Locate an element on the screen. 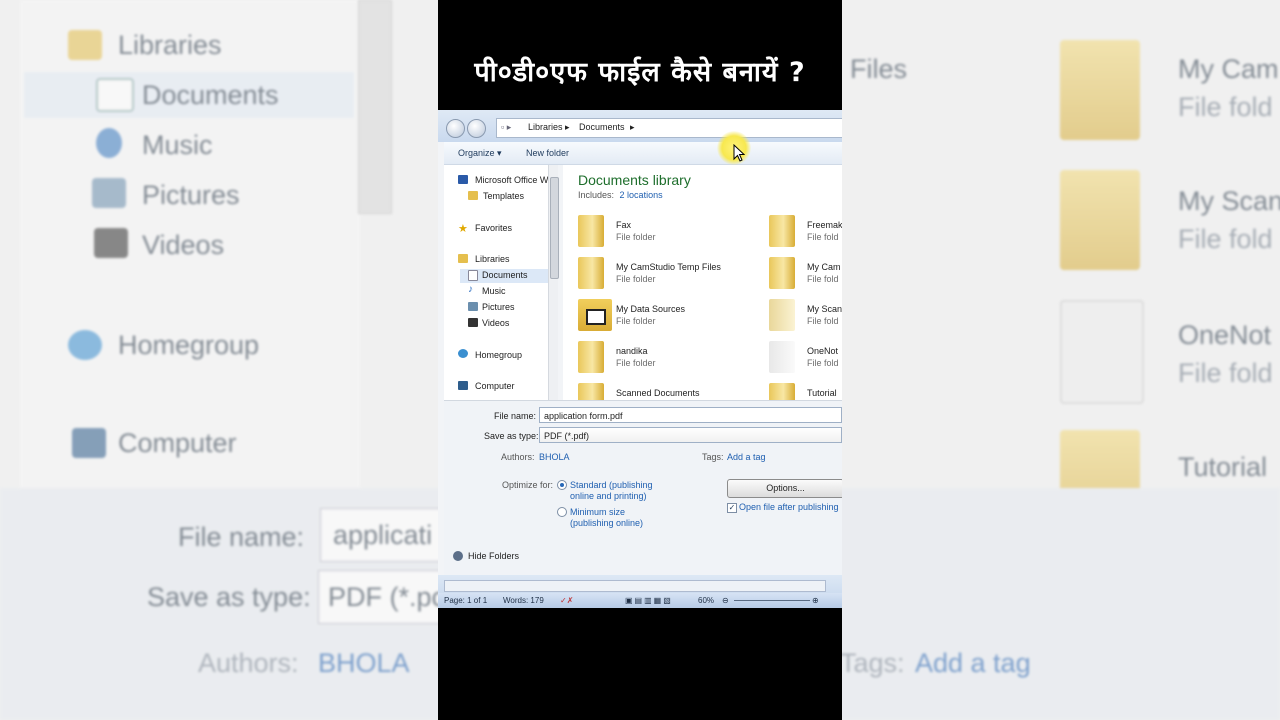 This screenshot has height=720, width=1280. bg-nav-homegroup: Homegroup is located at coordinates (189, 345).